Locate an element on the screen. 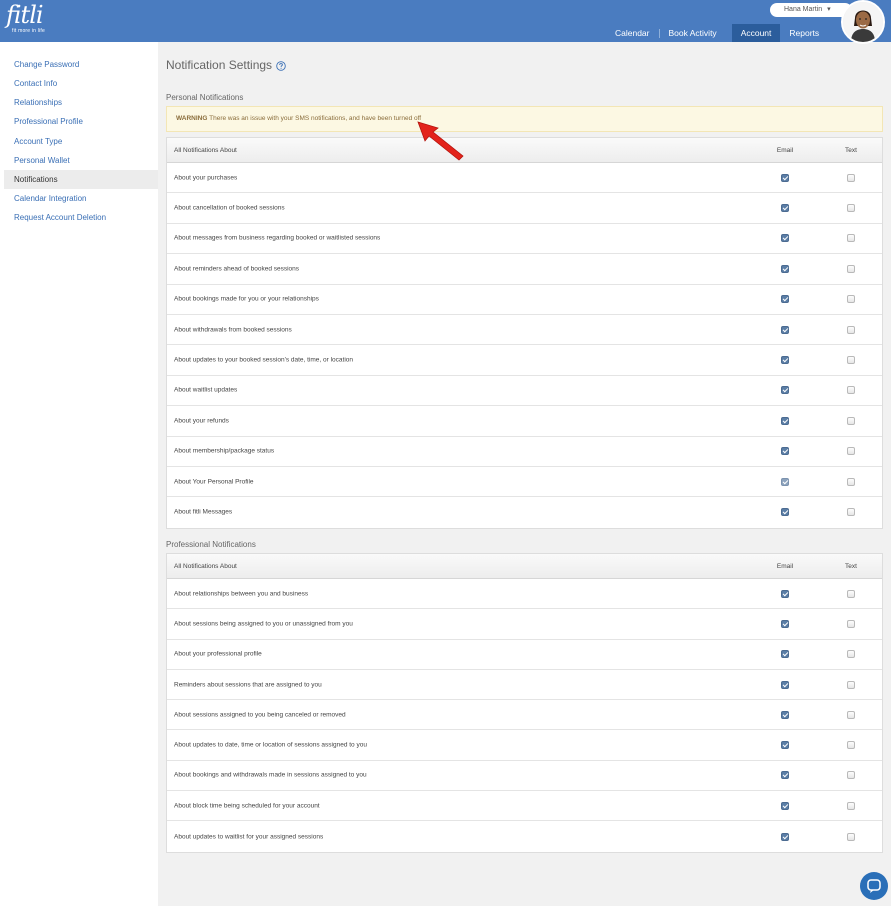  table-row: About waitlist updates is located at coordinates (524, 391).